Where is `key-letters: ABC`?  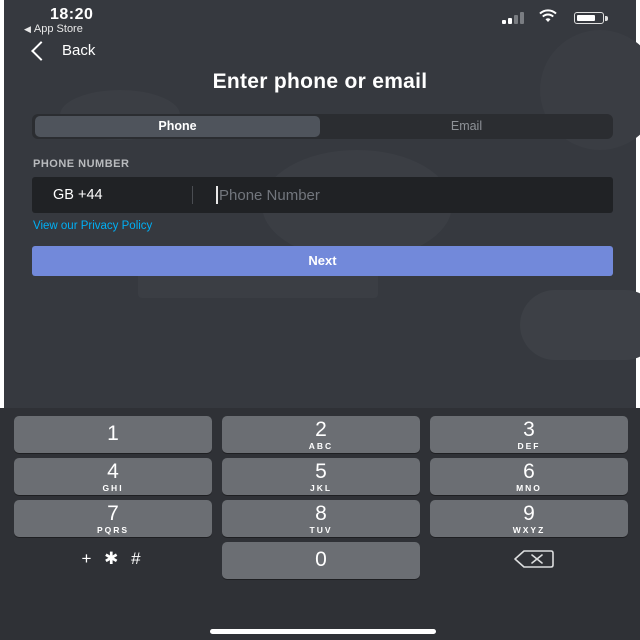 key-letters: ABC is located at coordinates (321, 446).